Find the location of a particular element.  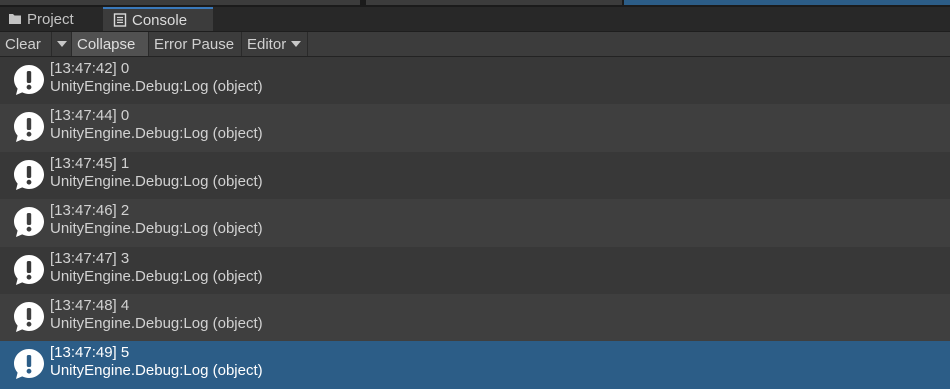

log-message: [13:47:44] 0 is located at coordinates (90, 116).